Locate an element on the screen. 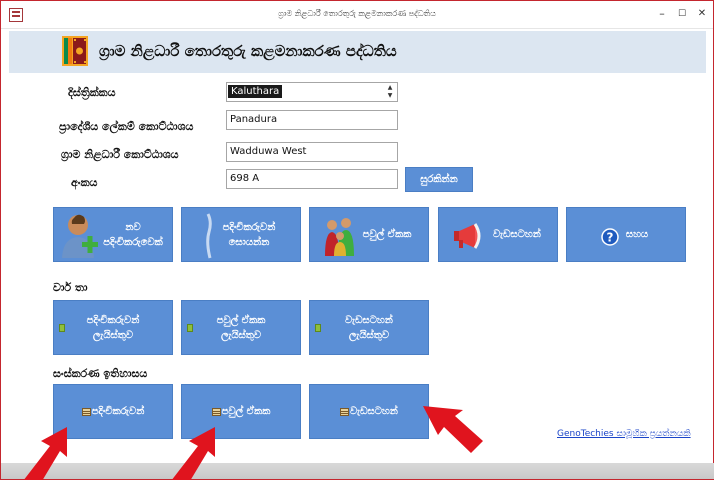  annotation-arrows is located at coordinates (253, 443).